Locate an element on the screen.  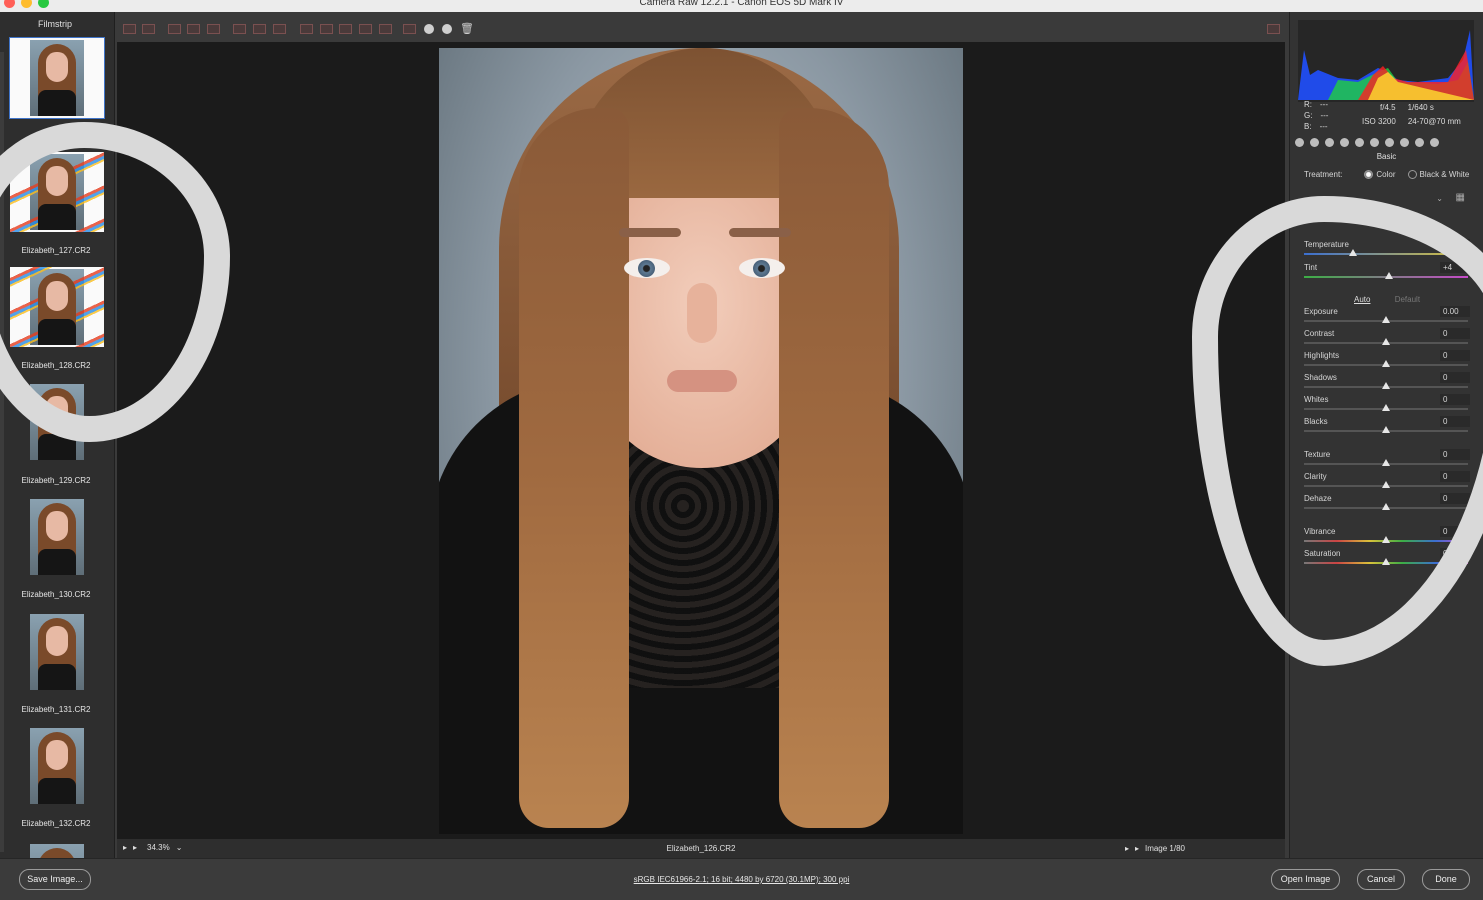
next-image-icon: ▸ is located at coordinates (1137, 848).